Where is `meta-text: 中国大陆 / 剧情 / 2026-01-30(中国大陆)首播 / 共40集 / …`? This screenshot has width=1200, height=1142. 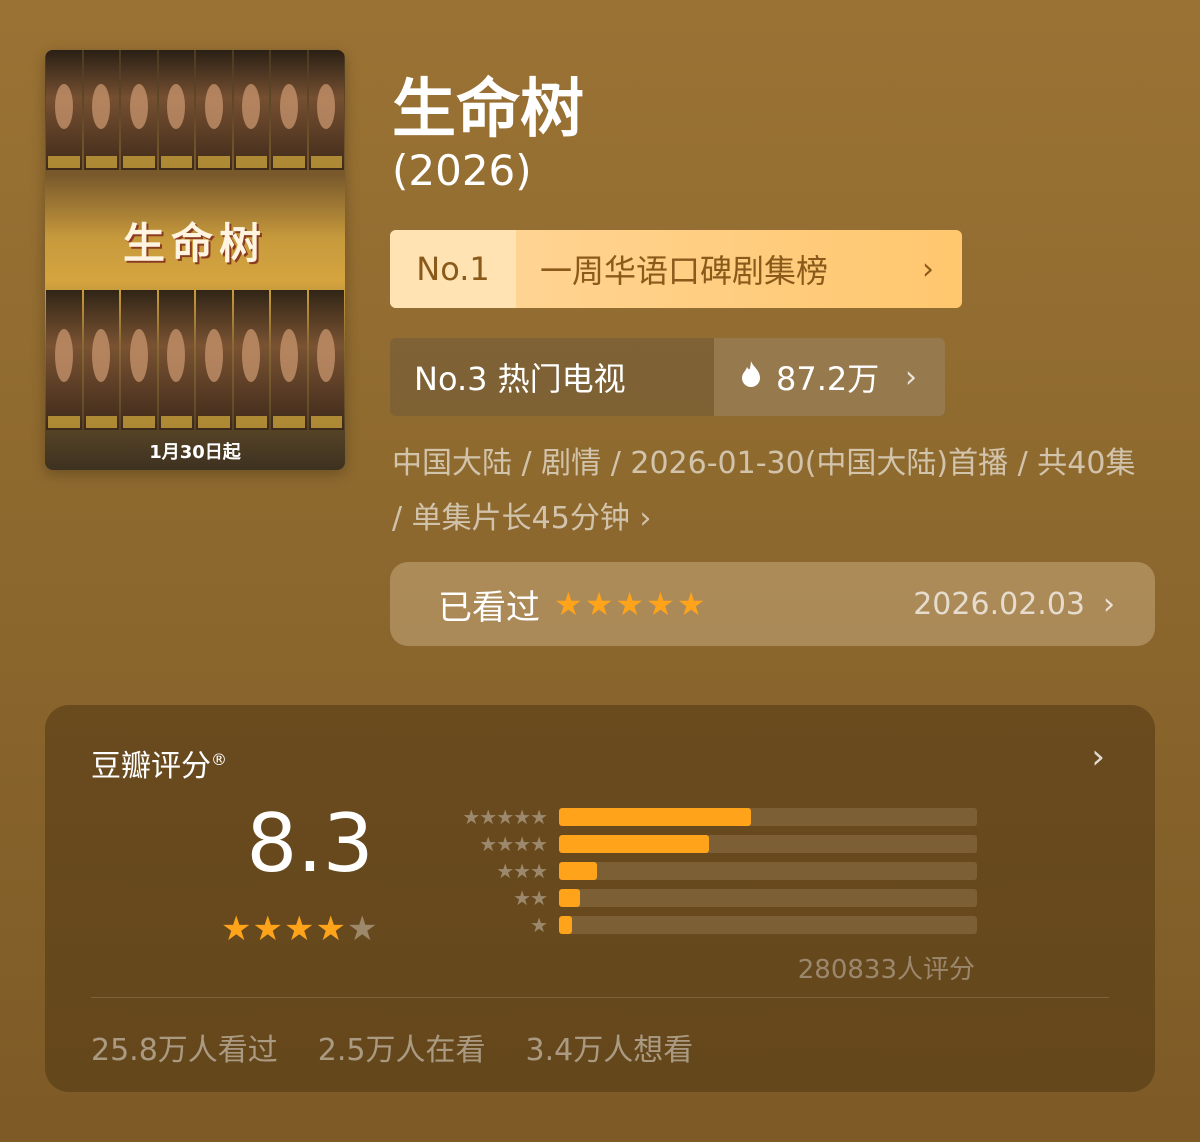 meta-text: 中国大陆 / 剧情 / 2026-01-30(中国大陆)首播 / 共40集 / … is located at coordinates (764, 491).